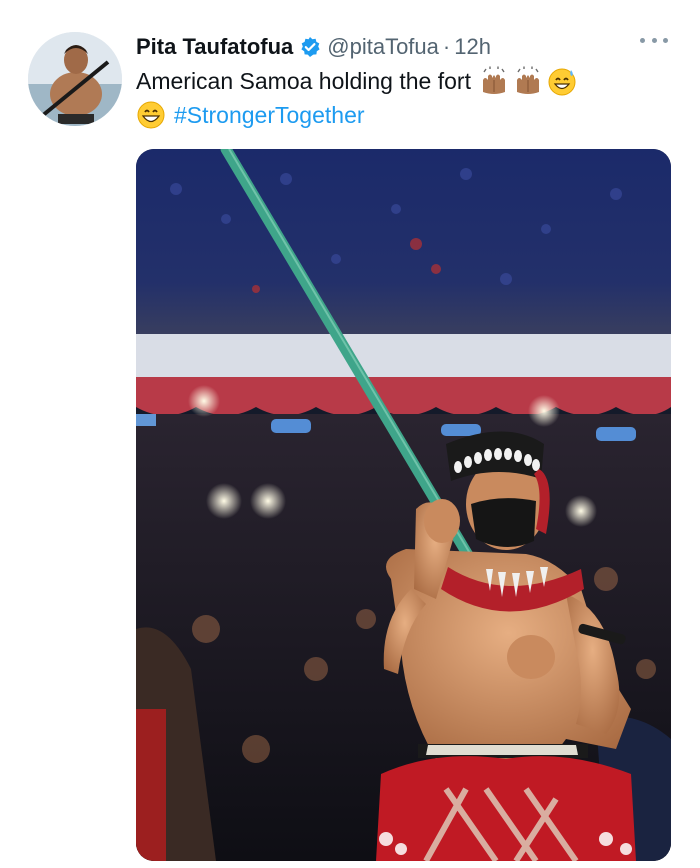 The width and height of the screenshot is (700, 868). I want to click on author-handle: @pitaTofua, so click(383, 47).